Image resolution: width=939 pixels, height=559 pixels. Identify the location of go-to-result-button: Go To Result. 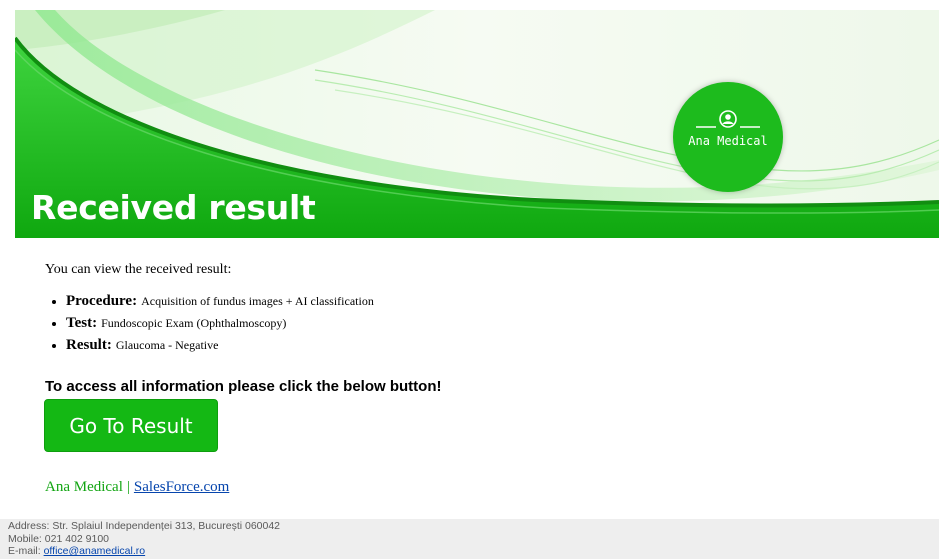
(131, 425).